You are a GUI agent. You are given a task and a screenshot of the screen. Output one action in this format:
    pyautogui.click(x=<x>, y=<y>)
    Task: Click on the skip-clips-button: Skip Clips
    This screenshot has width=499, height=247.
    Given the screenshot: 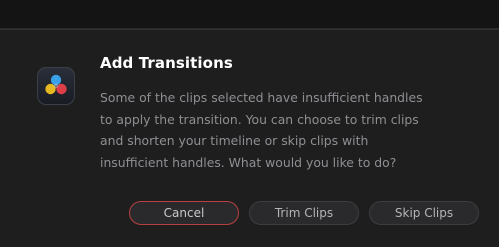 What is the action you would take?
    pyautogui.click(x=424, y=213)
    